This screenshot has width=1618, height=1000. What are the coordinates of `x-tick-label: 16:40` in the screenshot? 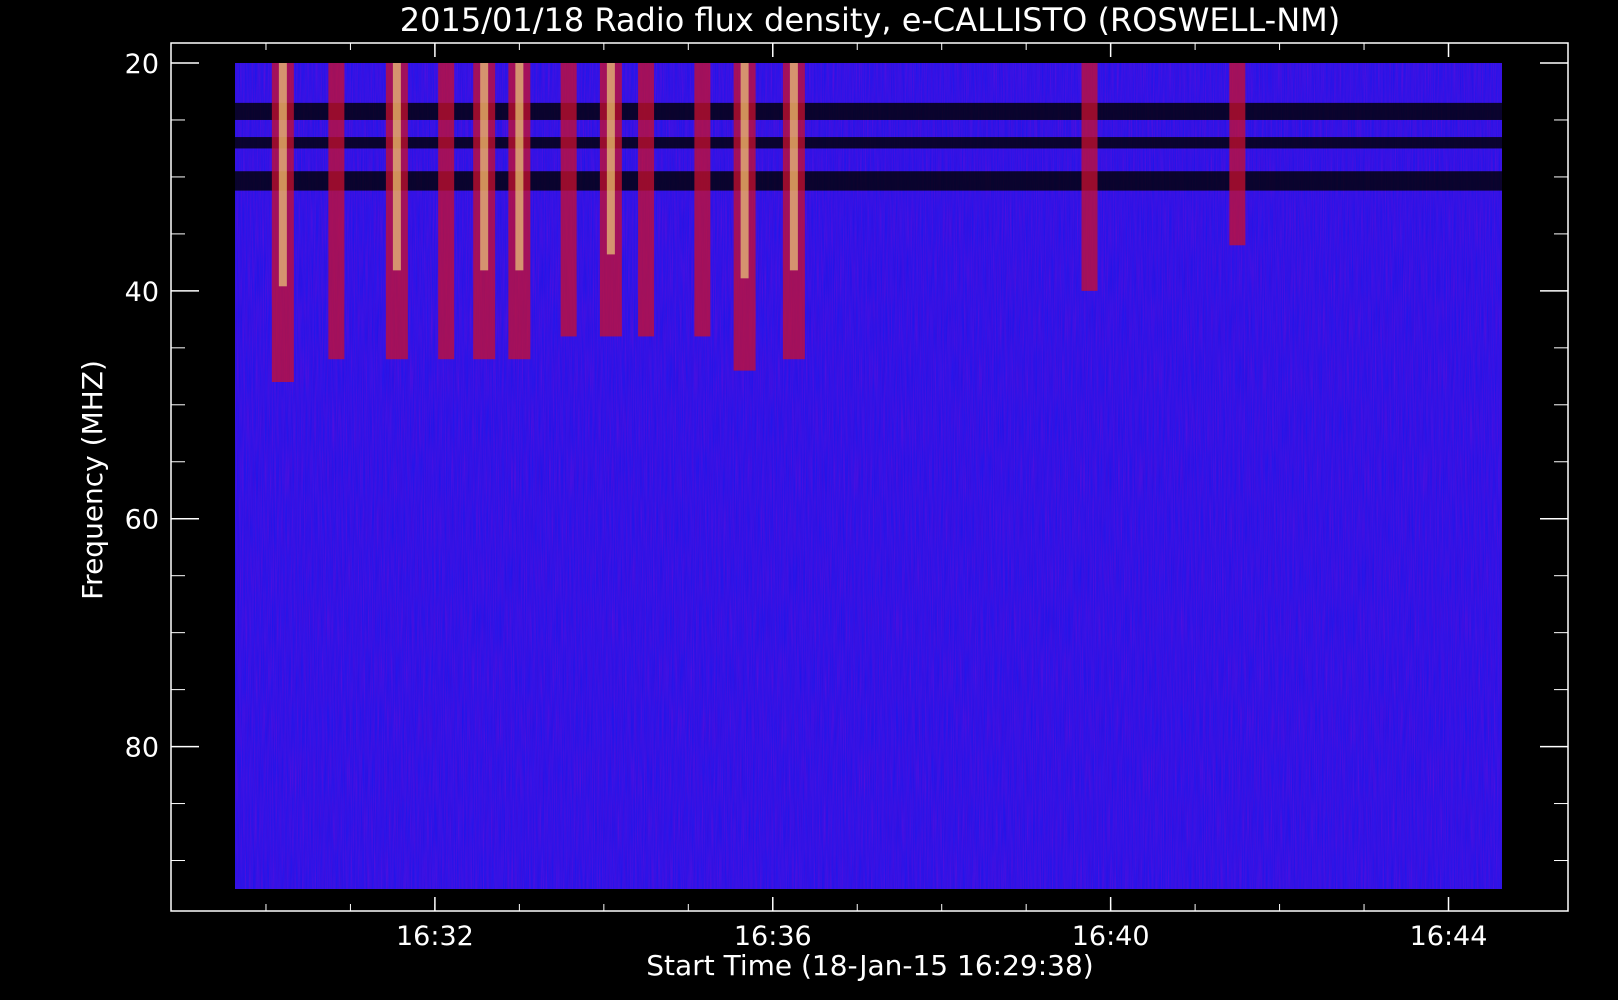 It's located at (1111, 936).